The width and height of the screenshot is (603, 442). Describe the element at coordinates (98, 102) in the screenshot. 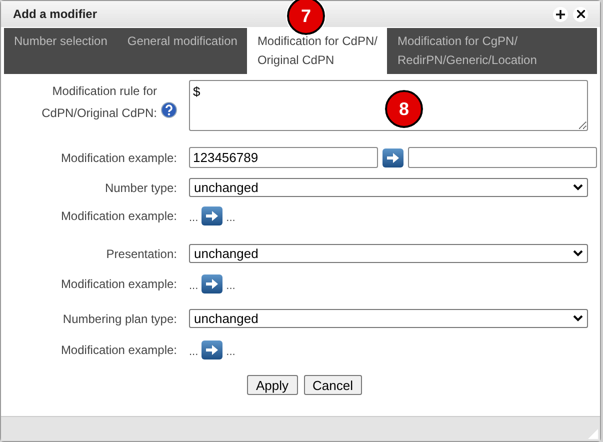

I see `field-label: Modification rule for CdPN/Original CdPN:` at that location.